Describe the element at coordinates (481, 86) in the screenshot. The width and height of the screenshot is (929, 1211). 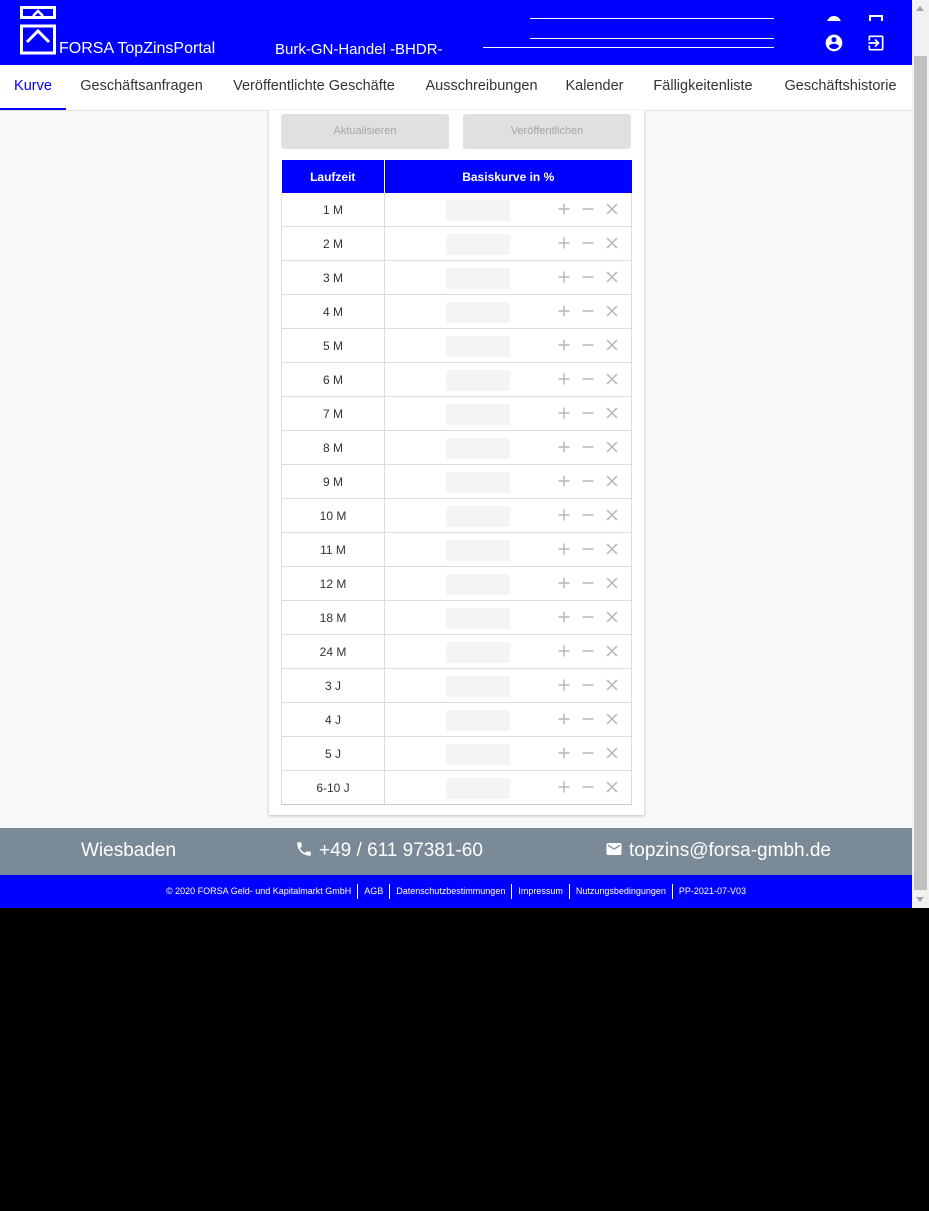
I see `tab-ausschreibungen: Ausschreibungen` at that location.